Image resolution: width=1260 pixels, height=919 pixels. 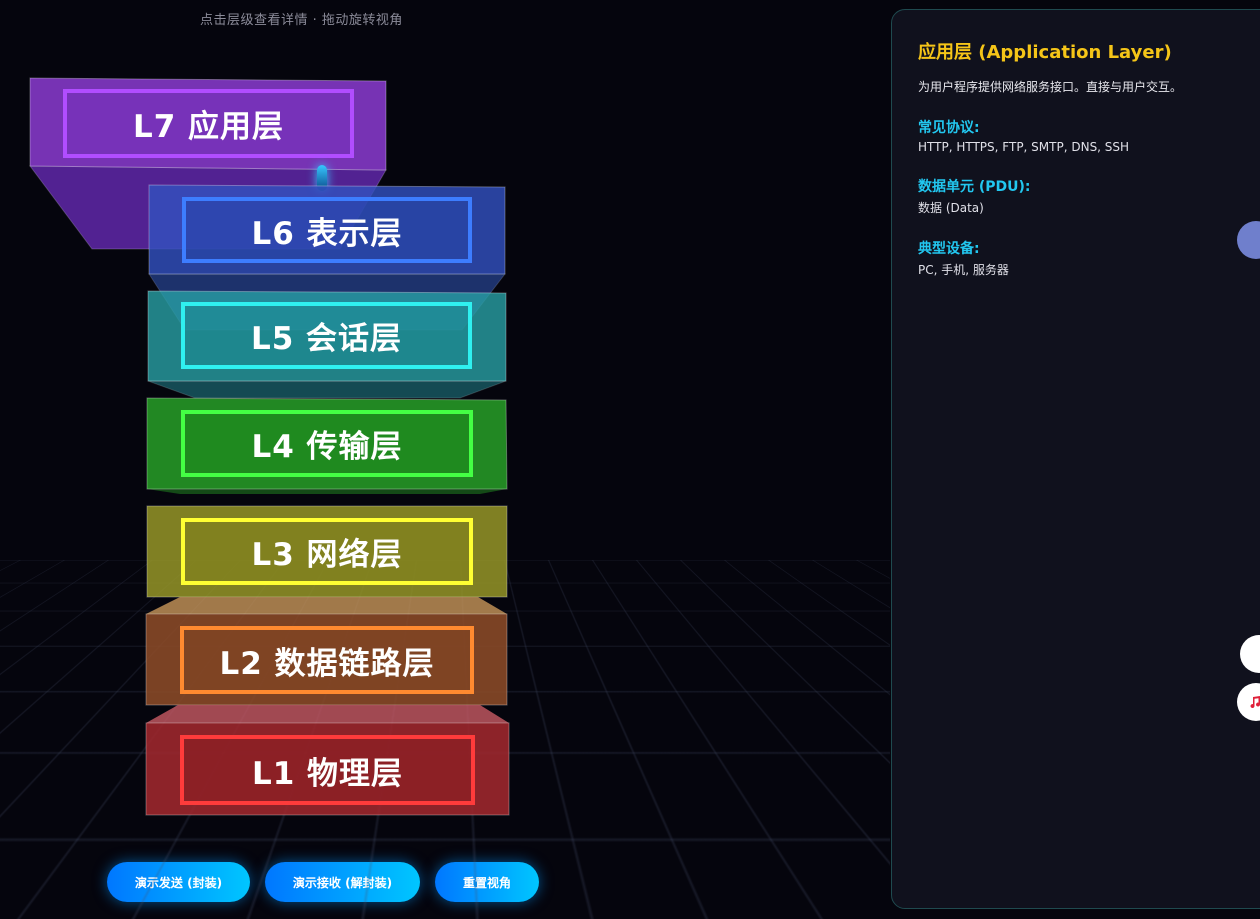 I want to click on layer-l1-body, so click(x=327, y=760).